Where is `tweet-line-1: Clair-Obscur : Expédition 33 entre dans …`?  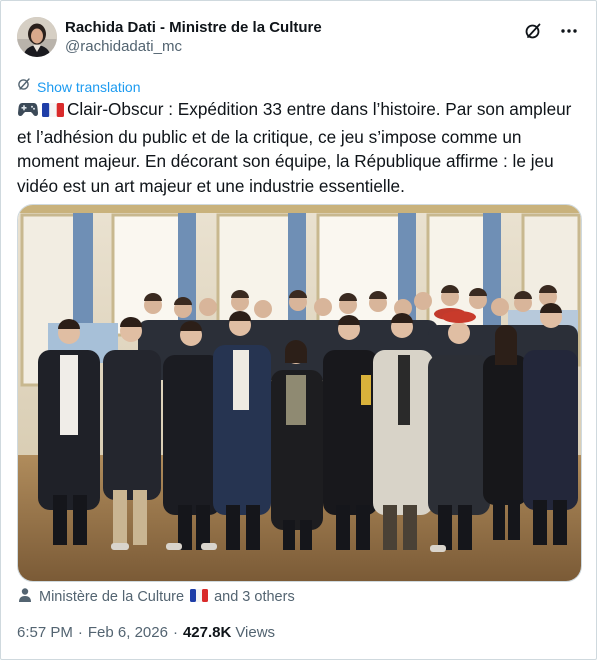
tweet-line-1: Clair-Obscur : Expédition 33 entre dans … is located at coordinates (319, 109).